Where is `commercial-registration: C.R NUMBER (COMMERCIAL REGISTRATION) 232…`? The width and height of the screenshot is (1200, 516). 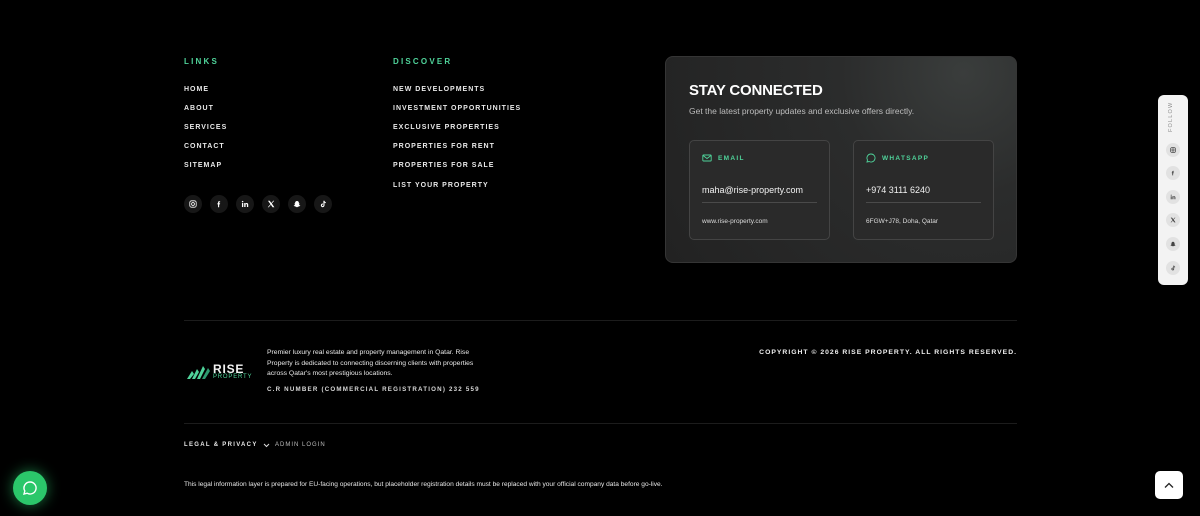 commercial-registration: C.R NUMBER (COMMERCIAL REGISTRATION) 232… is located at coordinates (373, 389).